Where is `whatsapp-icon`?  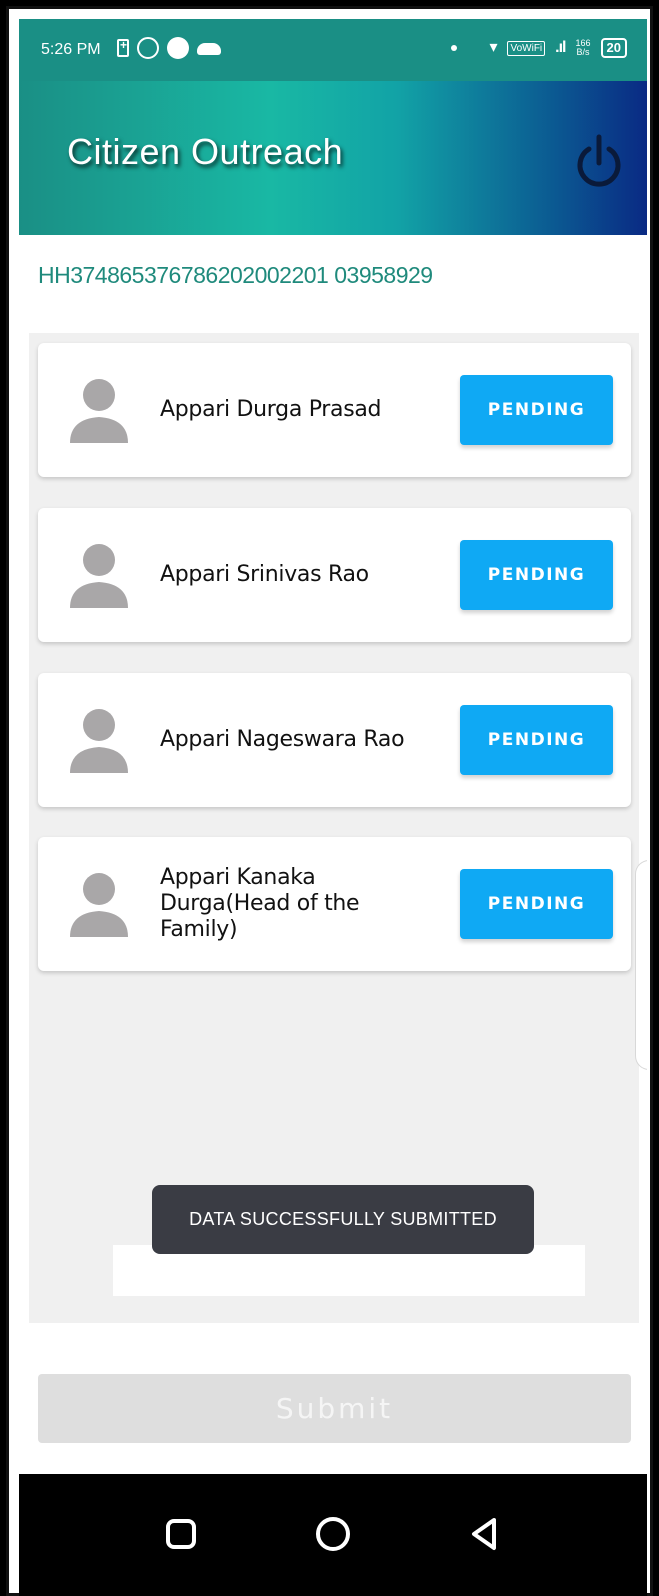 whatsapp-icon is located at coordinates (148, 48).